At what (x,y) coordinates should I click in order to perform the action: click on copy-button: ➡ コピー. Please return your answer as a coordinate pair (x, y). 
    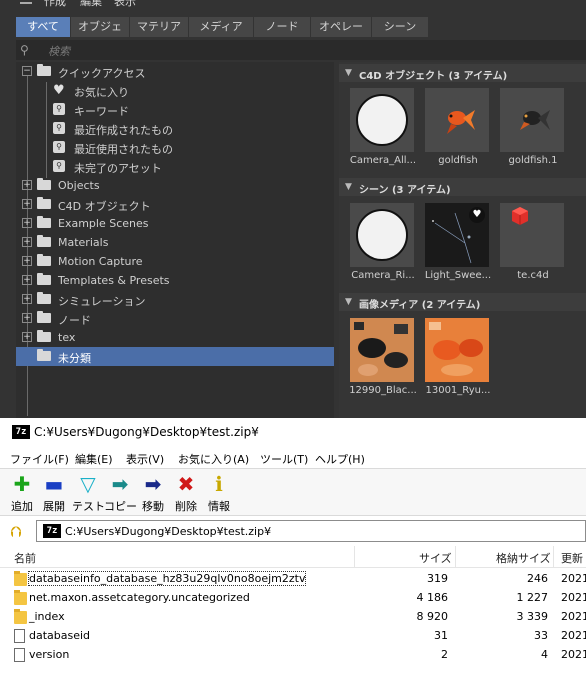
    Looking at the image, I should click on (120, 493).